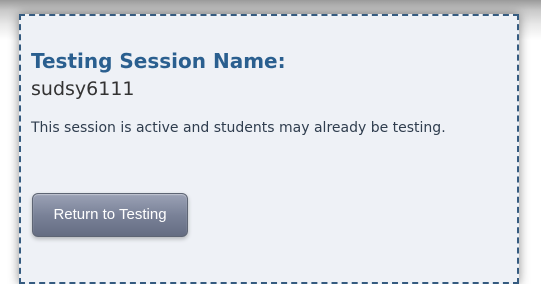 The width and height of the screenshot is (541, 284). I want to click on return-to-testing-button: Return to Testing, so click(110, 215).